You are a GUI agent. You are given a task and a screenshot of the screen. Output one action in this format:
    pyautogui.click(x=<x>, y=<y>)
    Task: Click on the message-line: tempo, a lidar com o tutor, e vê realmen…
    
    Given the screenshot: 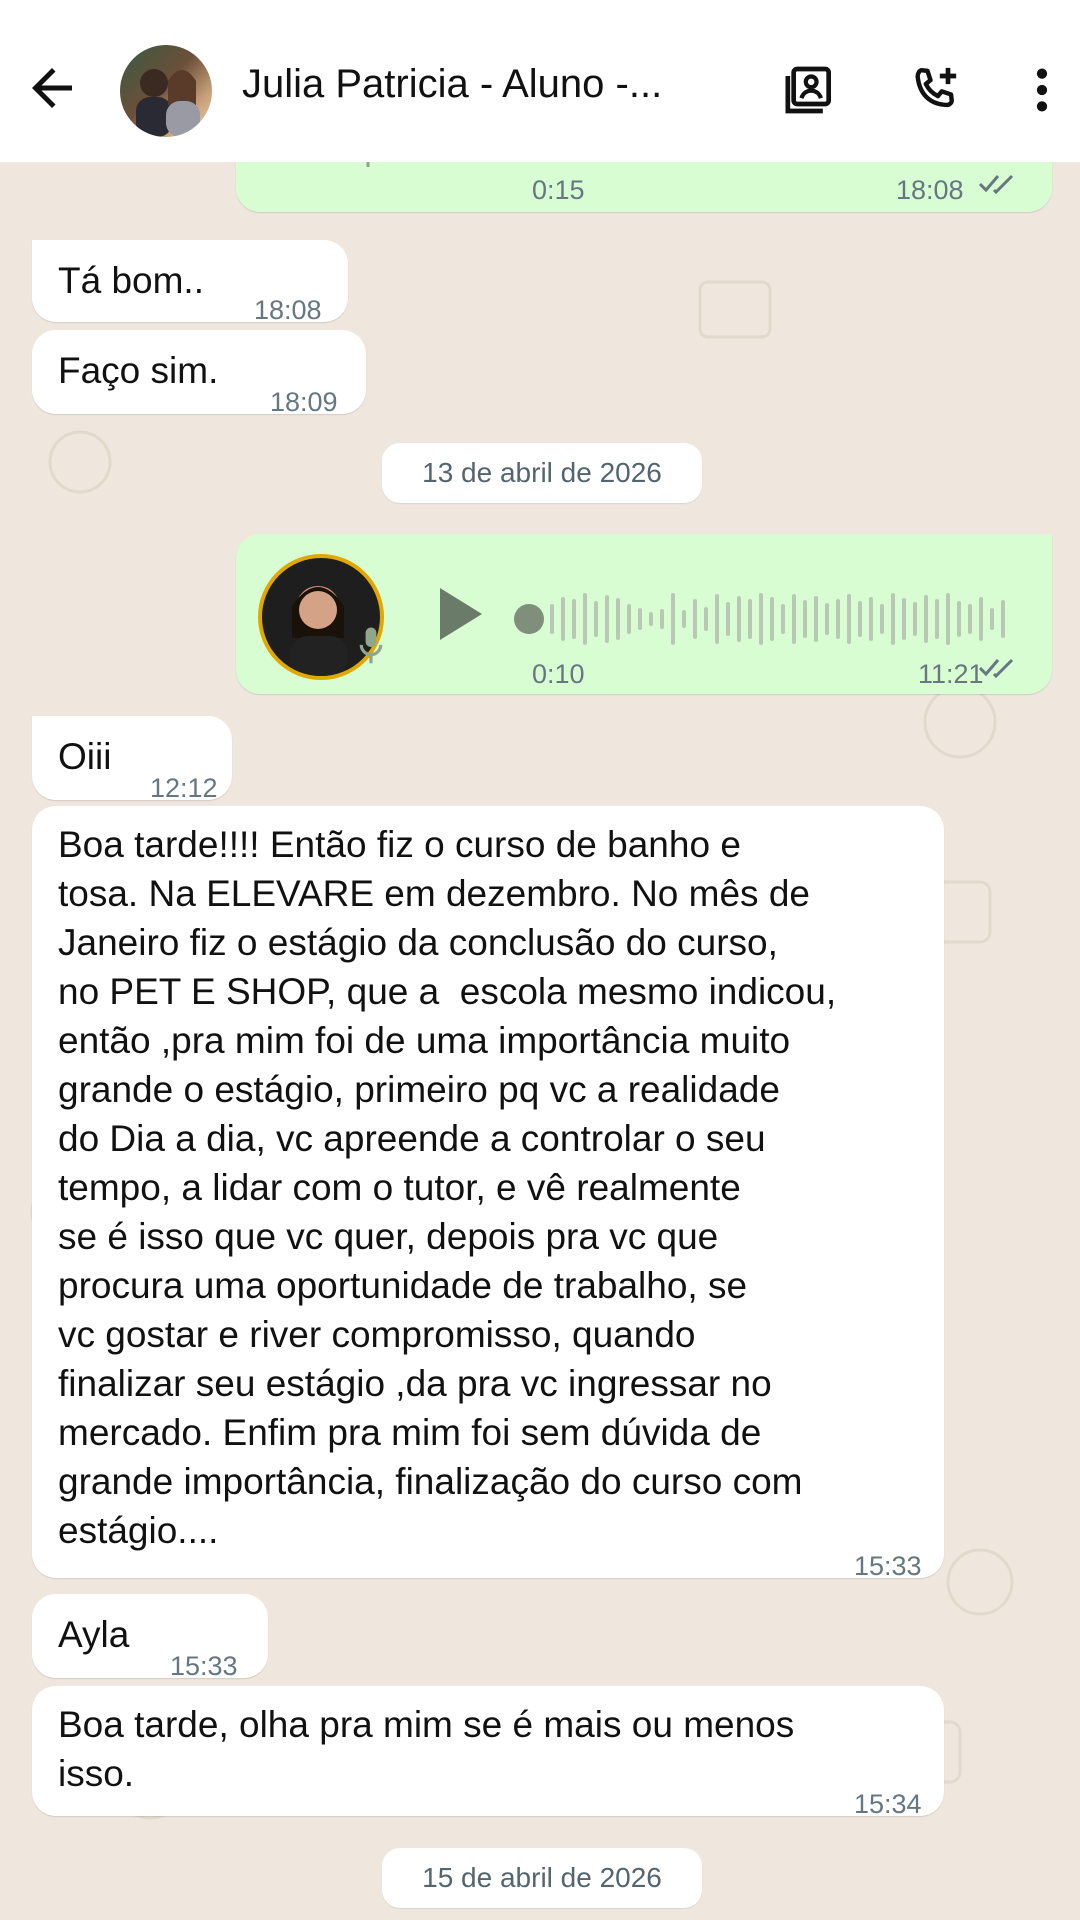 What is the action you would take?
    pyautogui.click(x=399, y=1187)
    